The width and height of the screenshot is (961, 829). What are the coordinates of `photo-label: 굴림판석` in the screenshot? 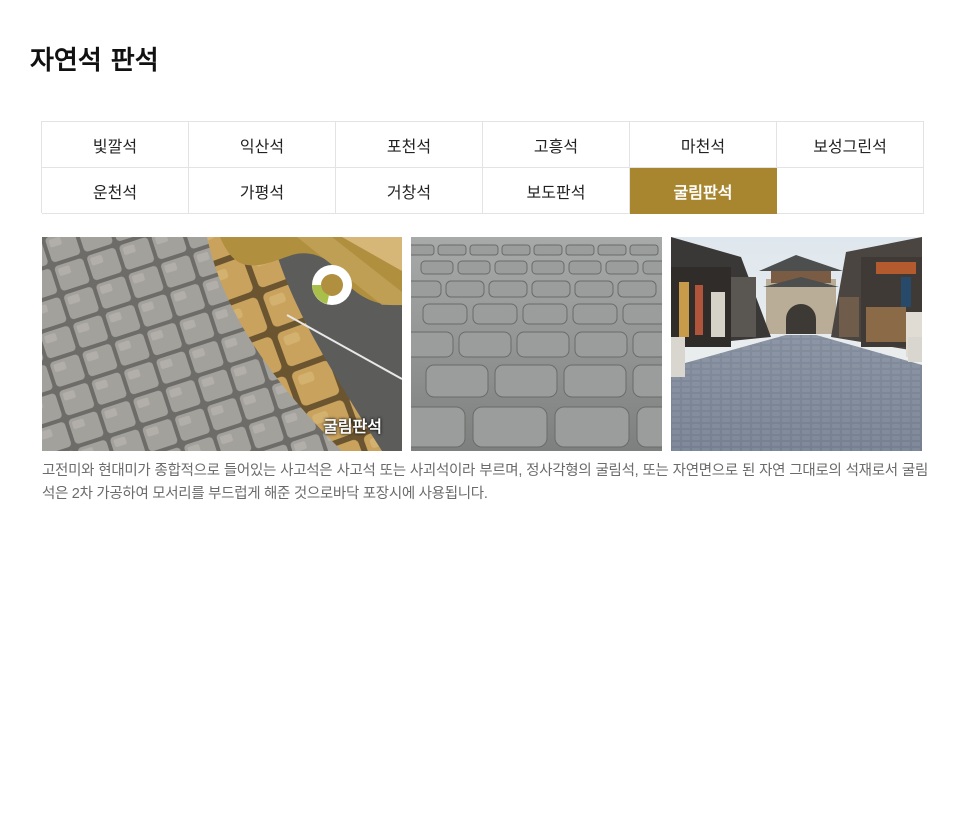 It's located at (352, 427).